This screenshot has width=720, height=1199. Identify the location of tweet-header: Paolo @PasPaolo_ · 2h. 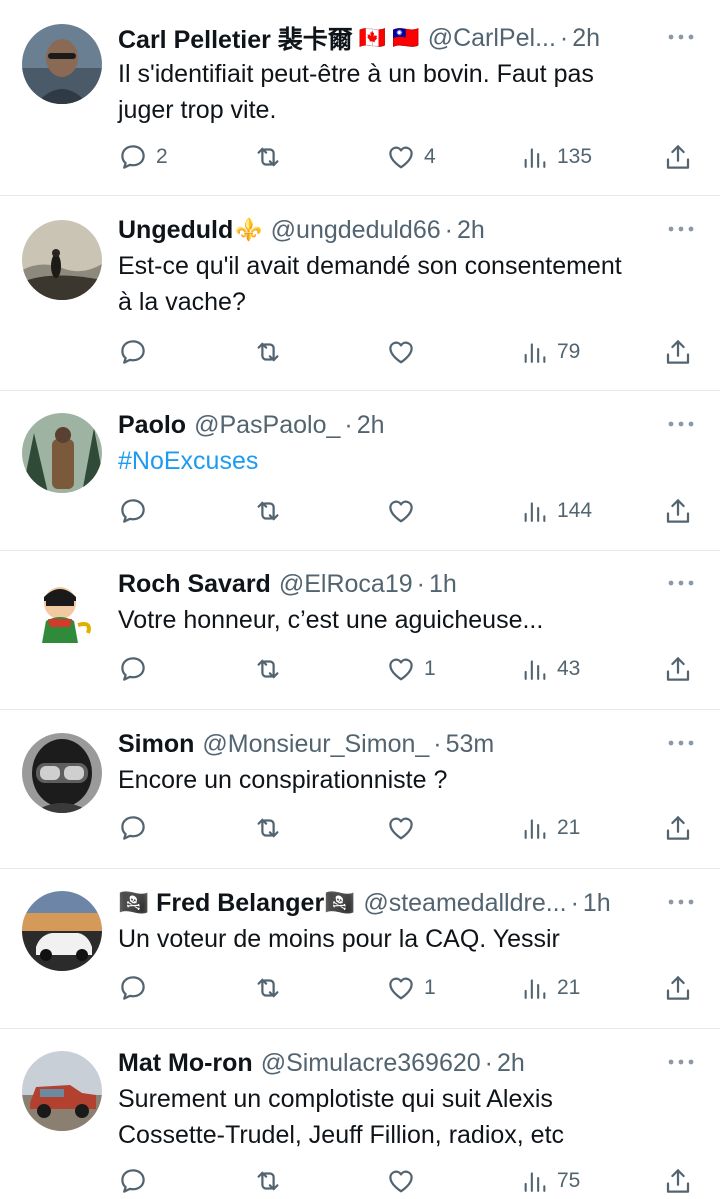
(407, 425).